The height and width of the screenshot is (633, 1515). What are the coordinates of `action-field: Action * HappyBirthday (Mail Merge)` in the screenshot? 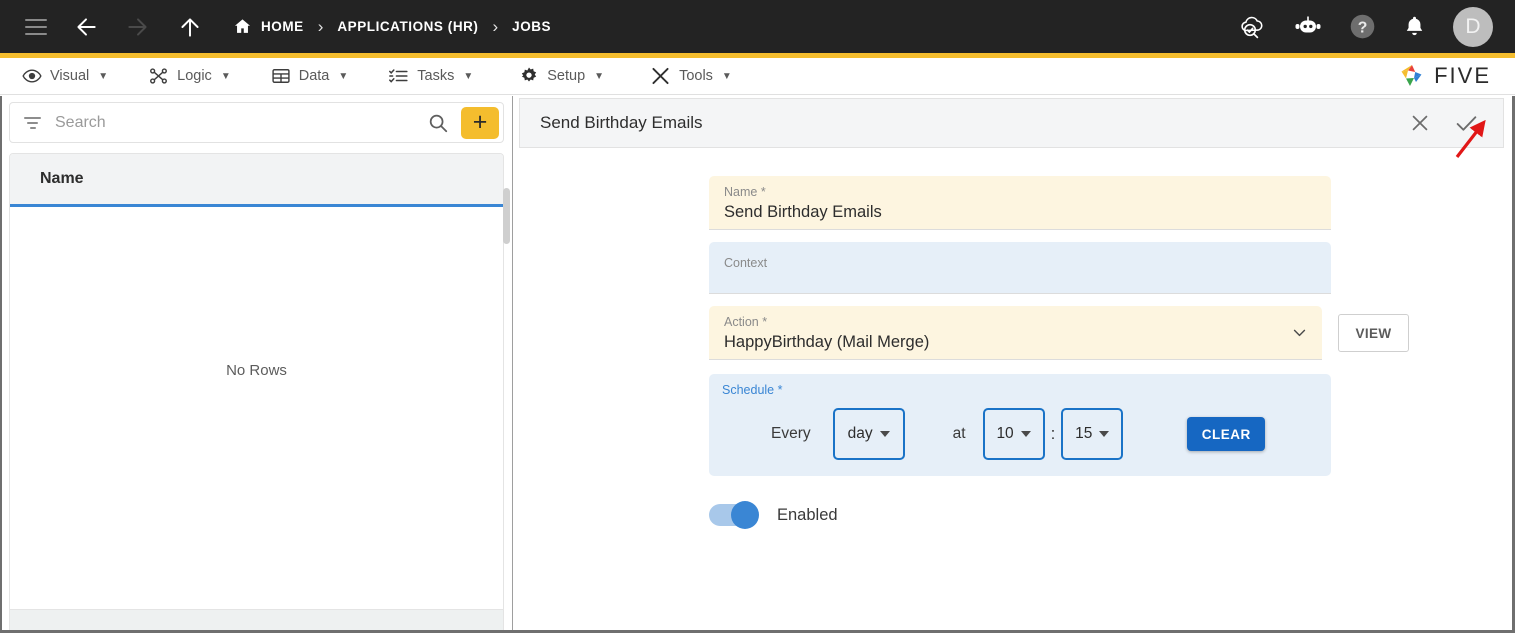 It's located at (1016, 333).